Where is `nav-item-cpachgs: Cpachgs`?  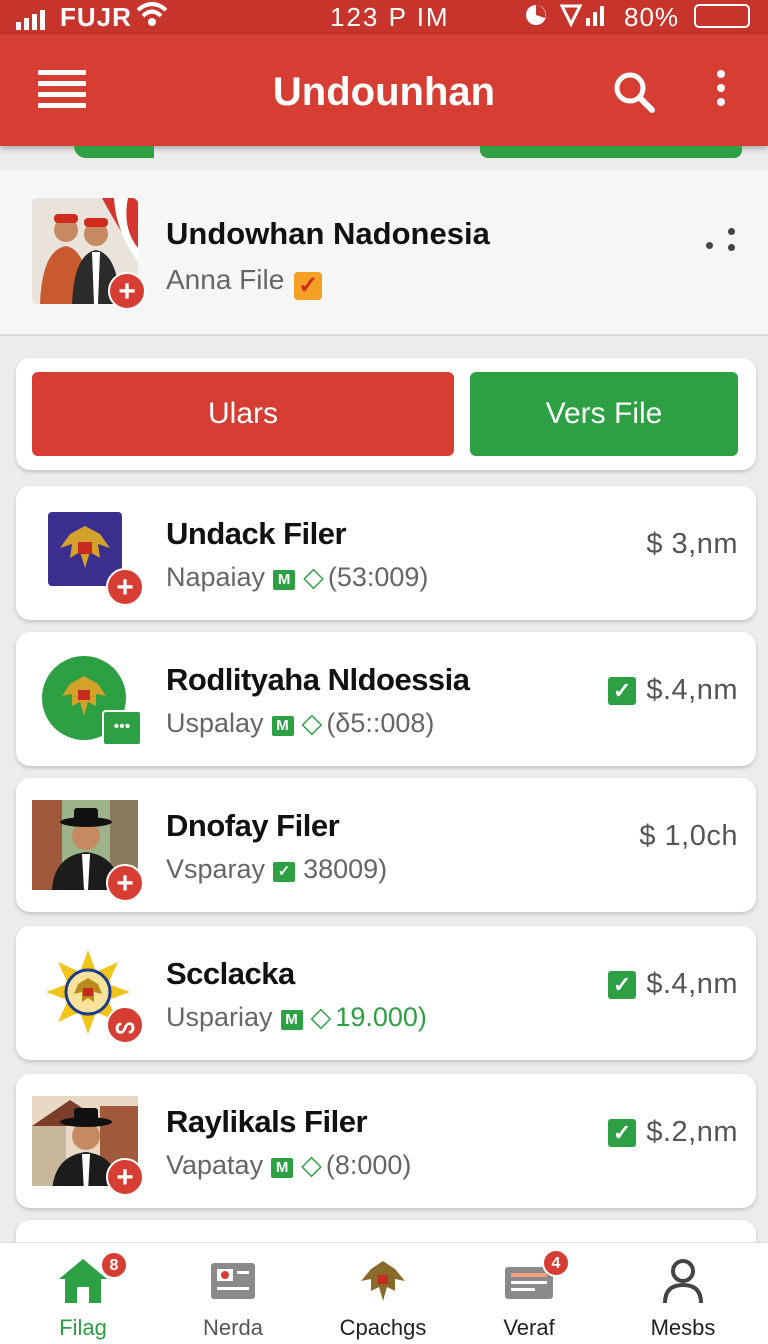
nav-item-cpachgs: Cpachgs is located at coordinates (383, 1293).